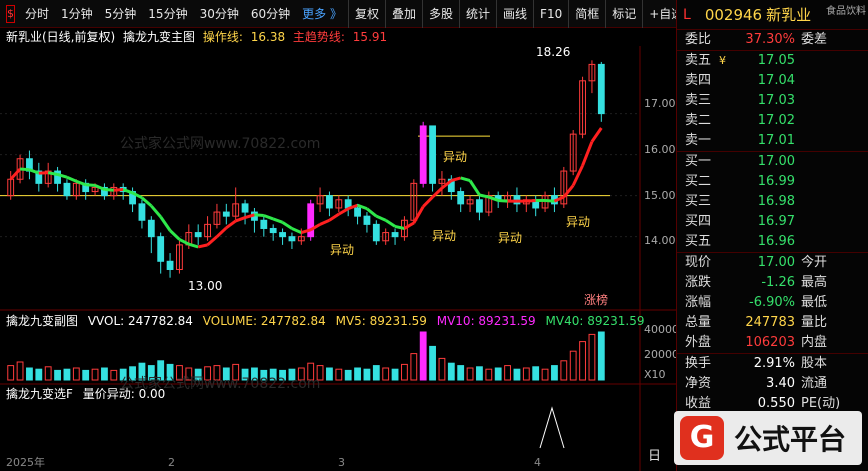 This screenshot has height=471, width=868. I want to click on bid-row-4: 买四 16.97, so click(772, 222).